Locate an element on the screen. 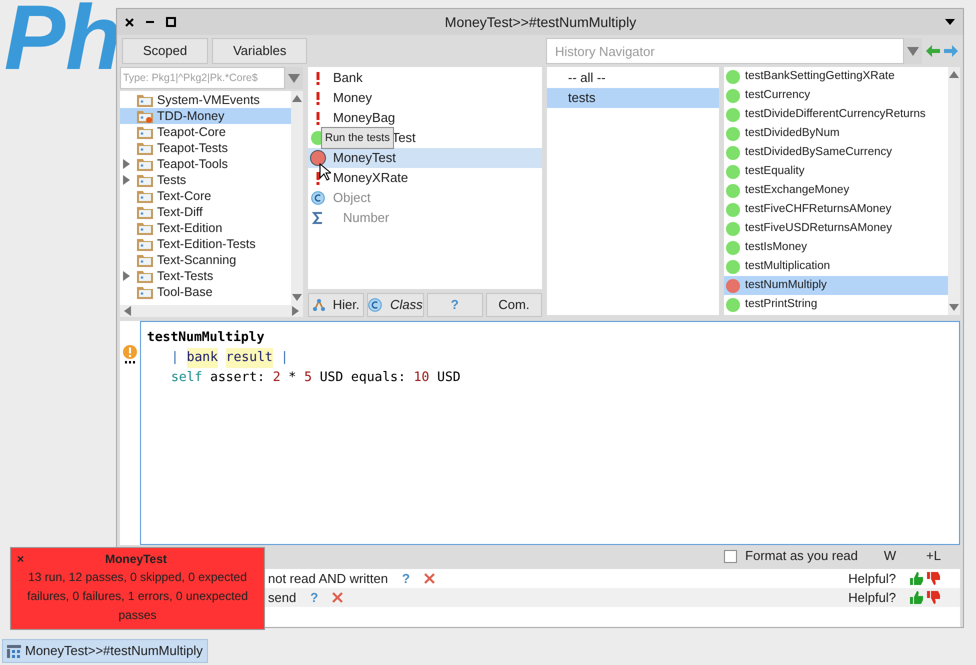  method-item: testCurrency is located at coordinates (836, 95).